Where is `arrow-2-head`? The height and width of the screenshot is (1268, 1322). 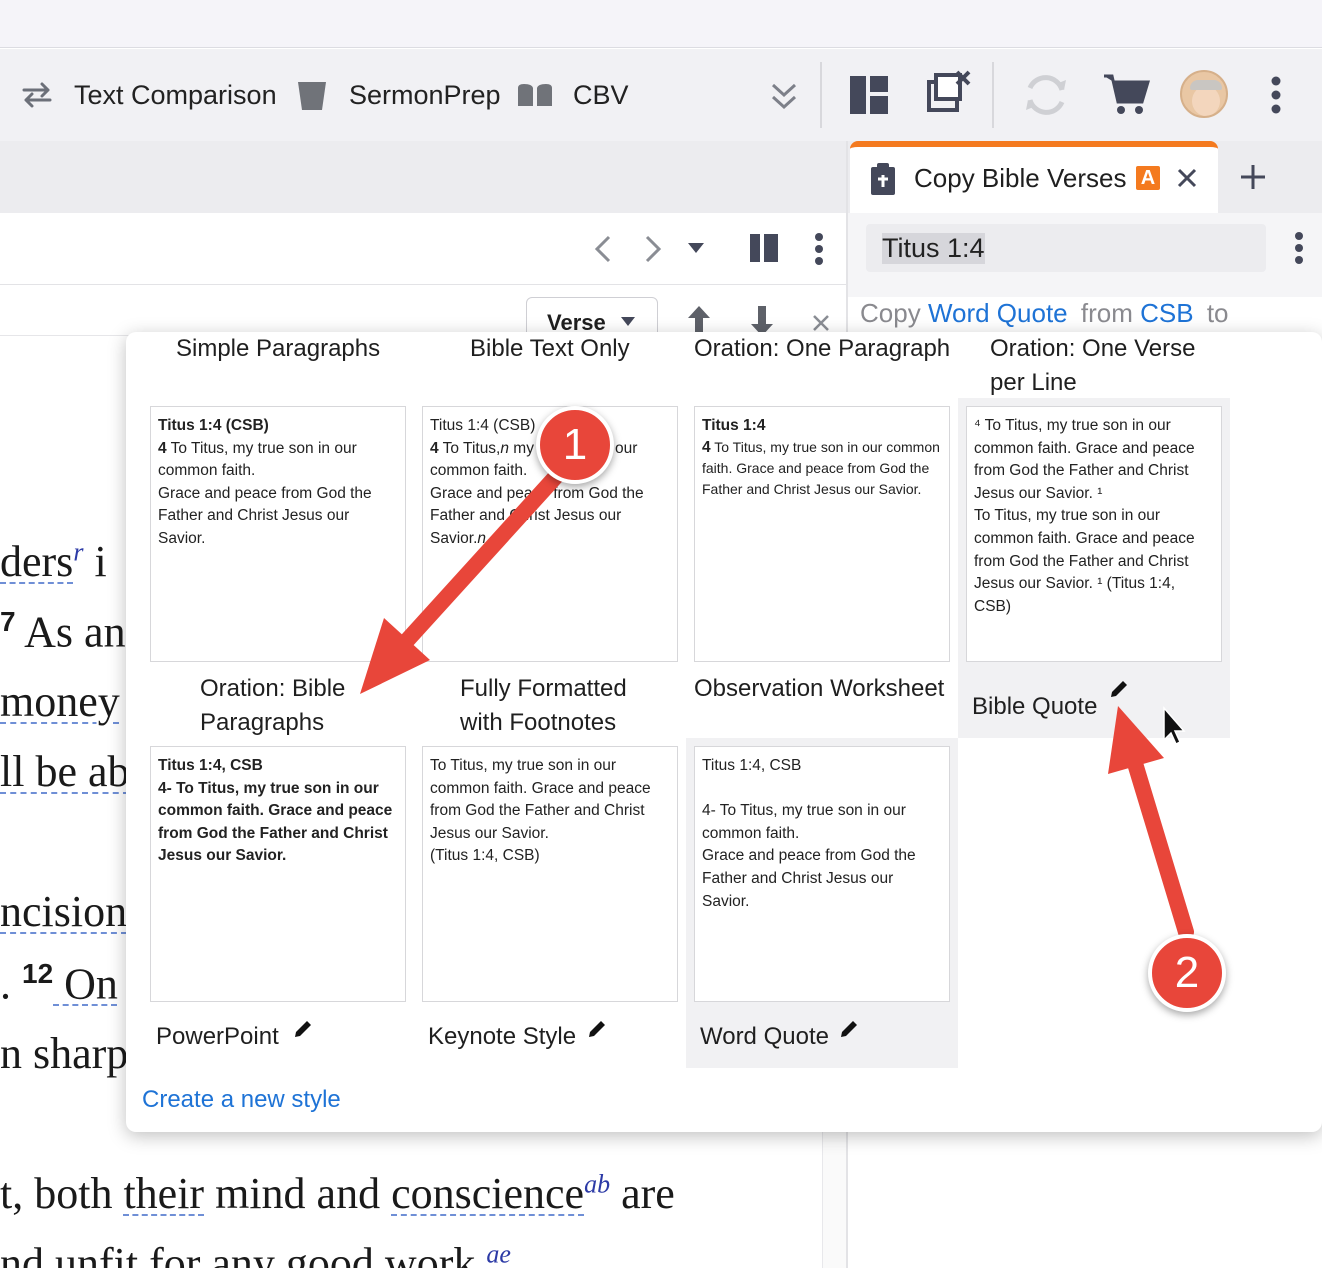 arrow-2-head is located at coordinates (1136, 740).